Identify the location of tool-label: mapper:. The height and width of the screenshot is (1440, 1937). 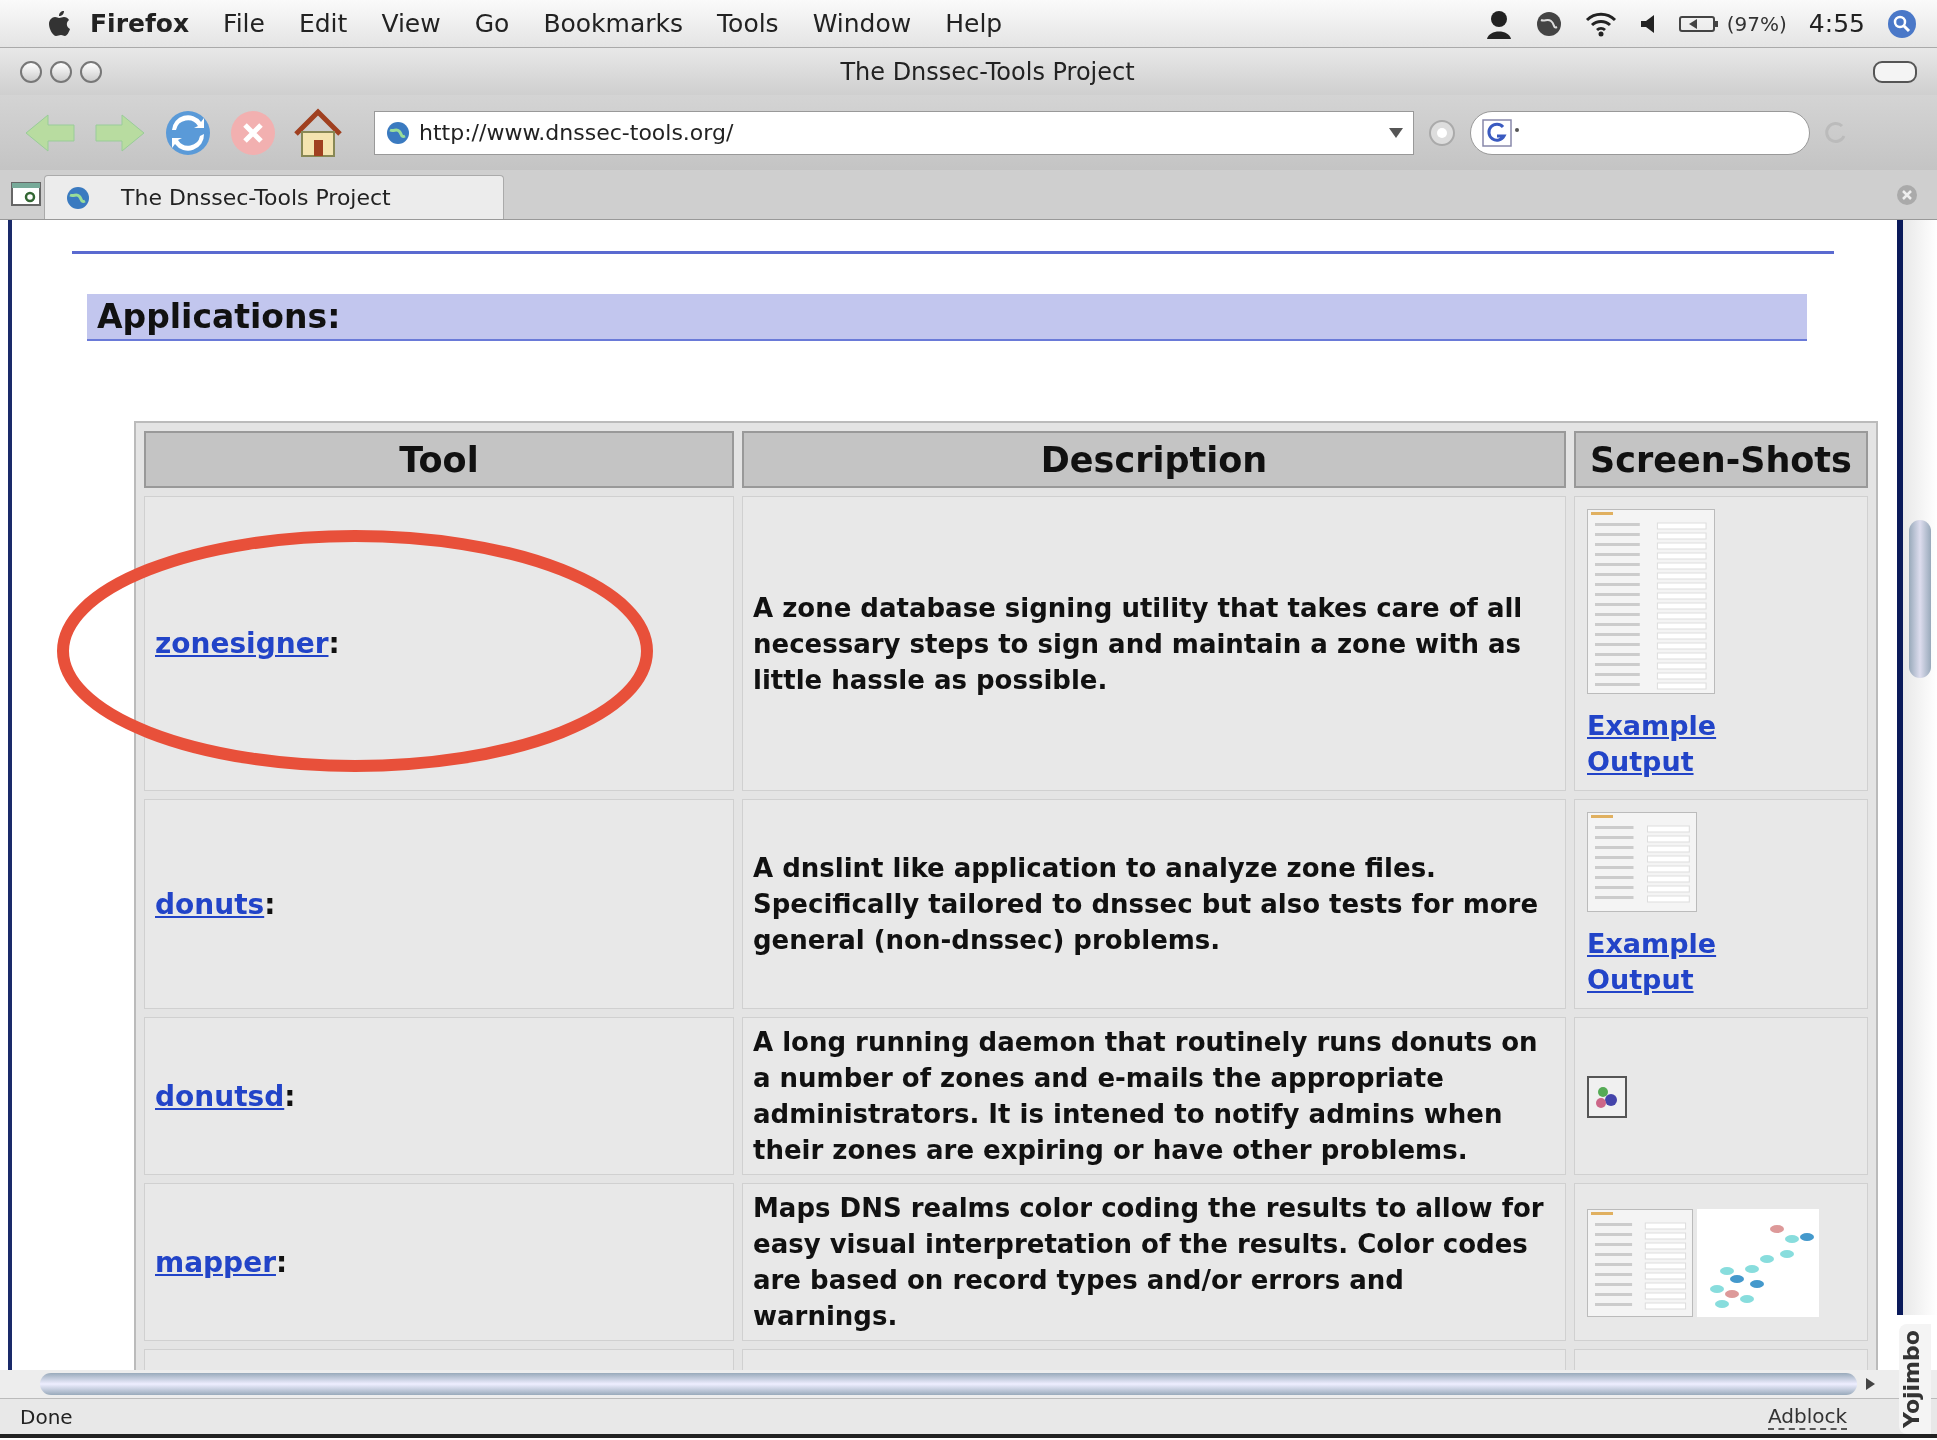
(221, 1262).